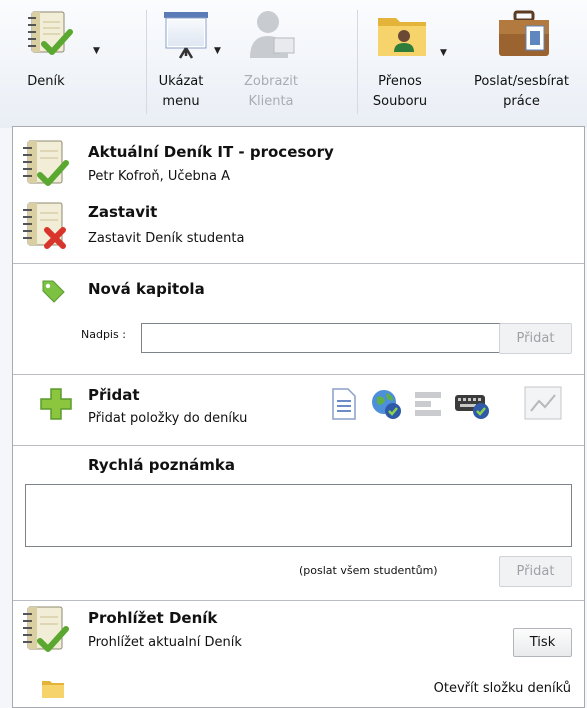 This screenshot has height=708, width=587. I want to click on stop-journal-item: Zastavit Zastavit Deník studenta, so click(298, 228).